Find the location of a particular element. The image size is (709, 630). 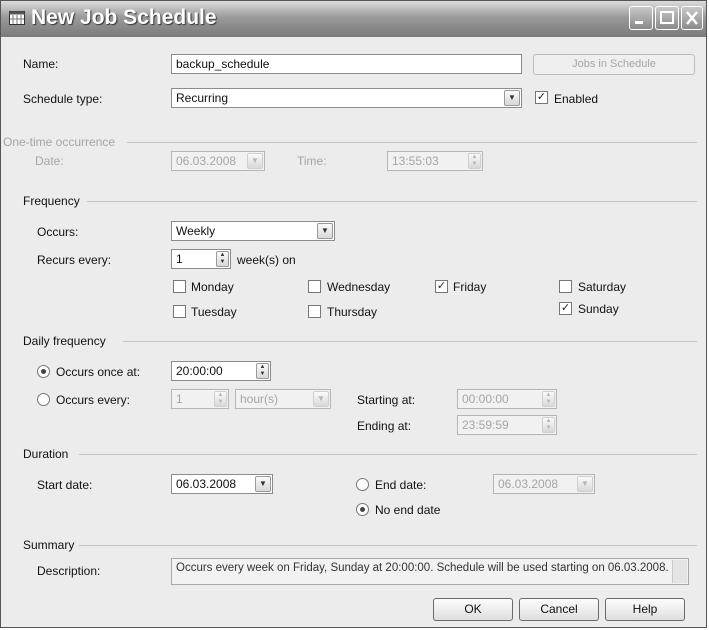

starting-at-label: Starting at: is located at coordinates (386, 400).